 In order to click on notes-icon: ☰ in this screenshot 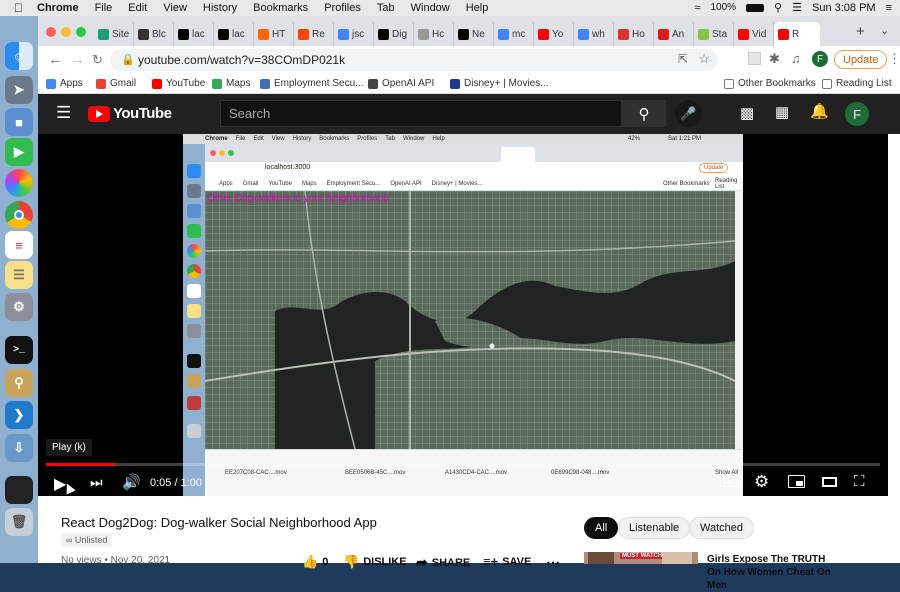, I will do `click(19, 275)`.